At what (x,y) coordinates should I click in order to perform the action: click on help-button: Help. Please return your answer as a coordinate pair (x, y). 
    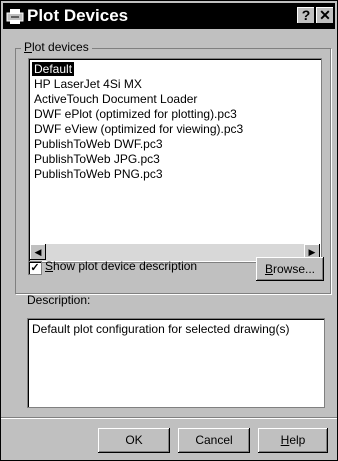
    Looking at the image, I should click on (293, 440).